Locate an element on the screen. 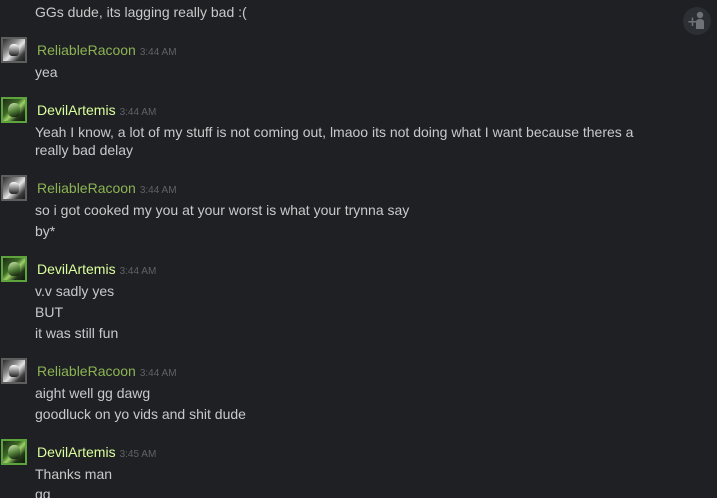 The image size is (717, 498). message-header: DevilArtemis 3:45 AM is located at coordinates (96, 452).